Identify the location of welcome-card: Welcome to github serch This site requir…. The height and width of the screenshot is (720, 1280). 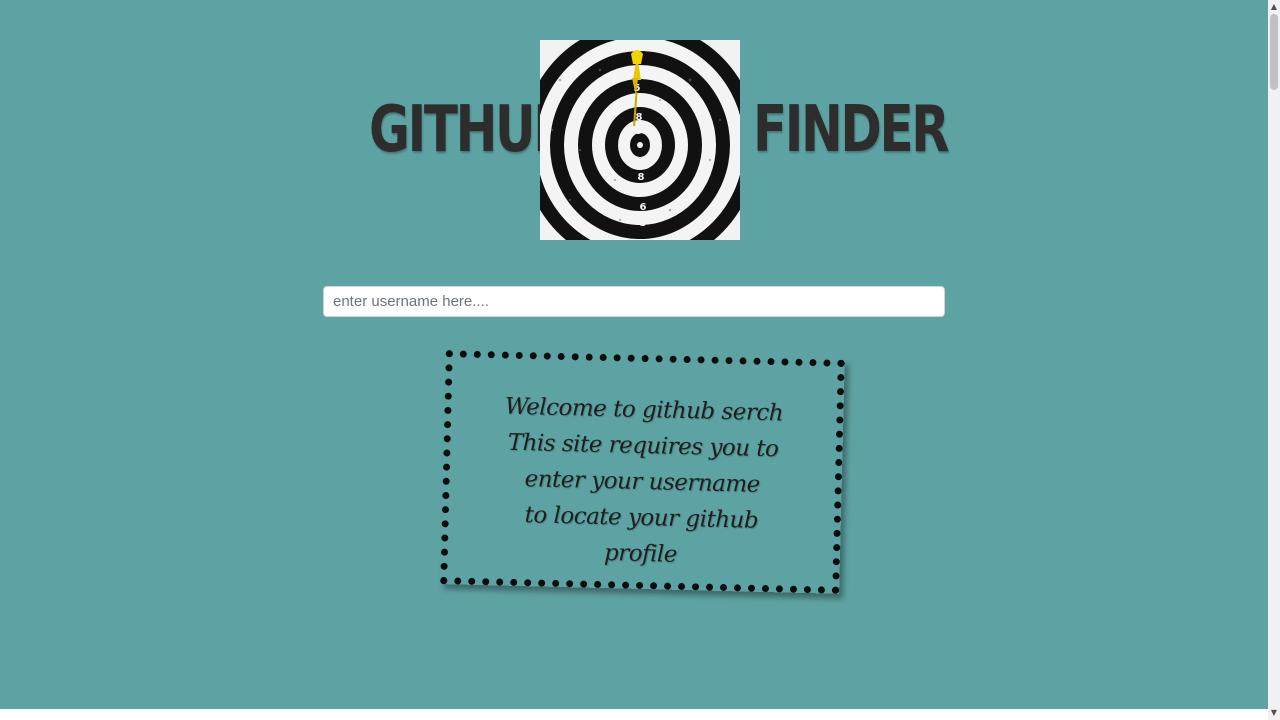
(642, 472).